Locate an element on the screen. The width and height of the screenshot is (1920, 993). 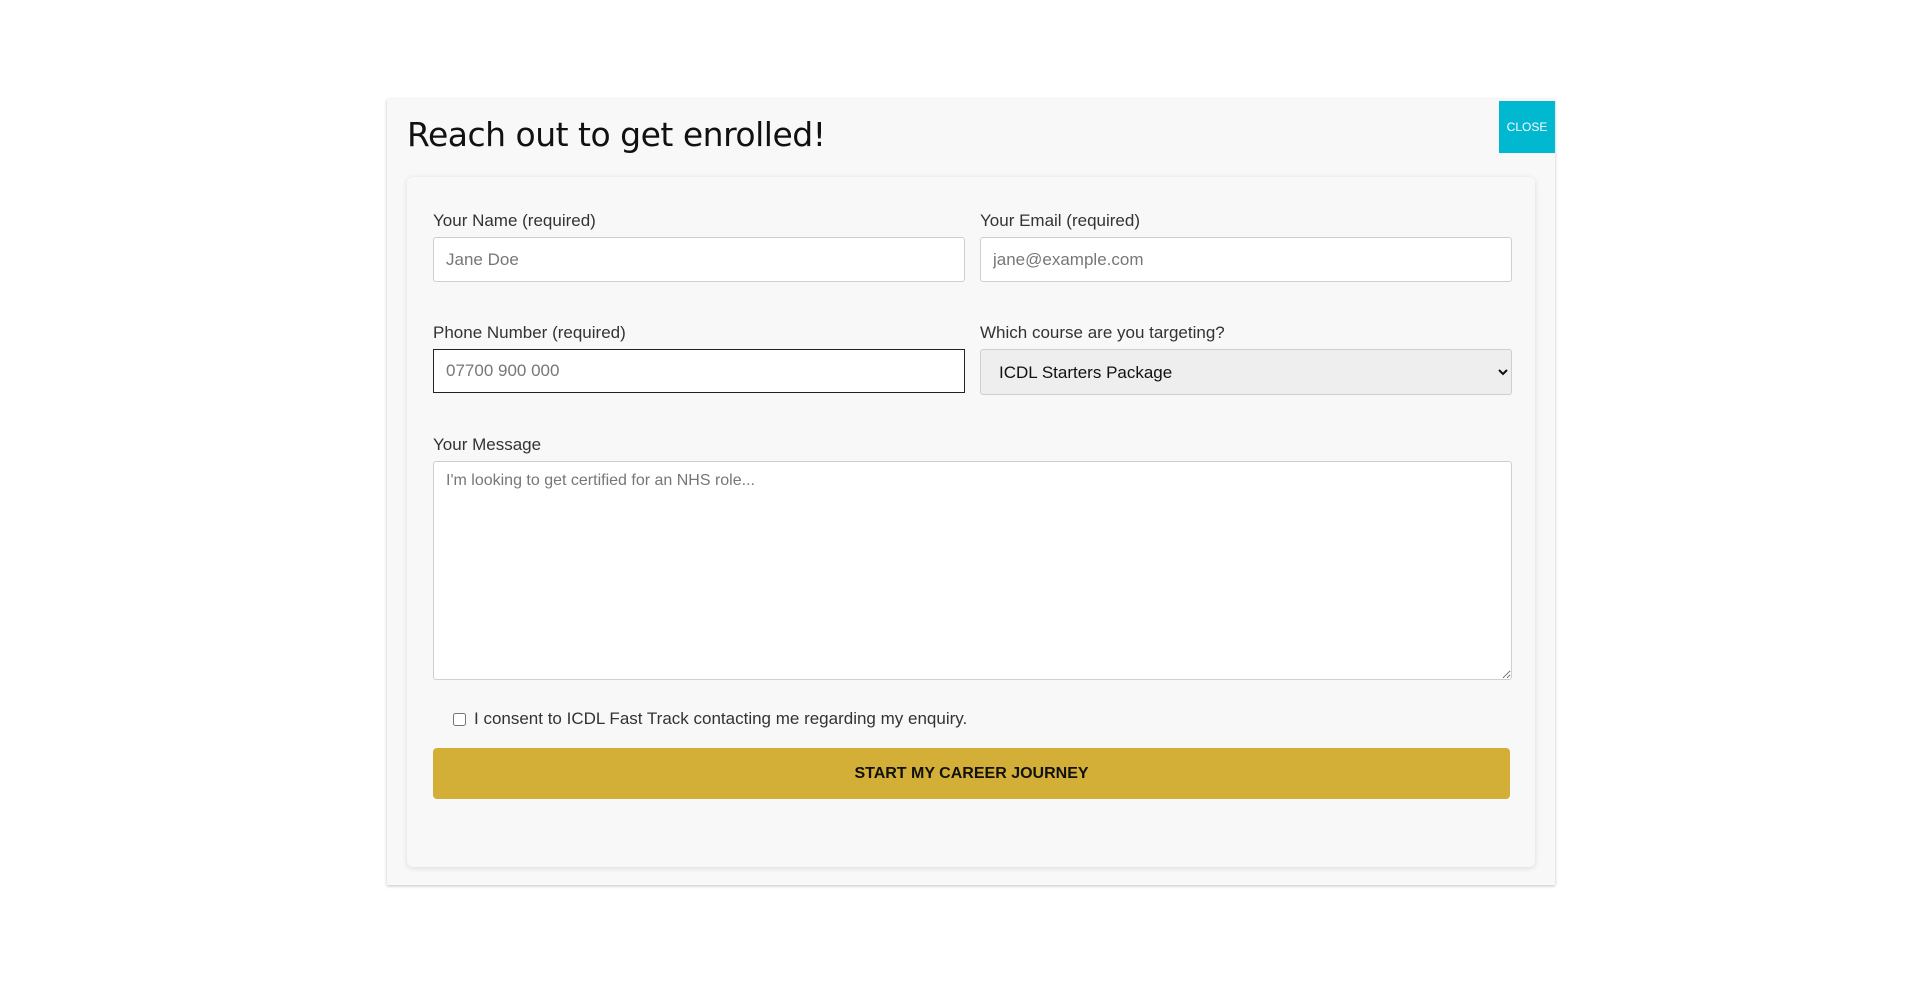
course-field-label: Which course are you targeting? is located at coordinates (1102, 332).